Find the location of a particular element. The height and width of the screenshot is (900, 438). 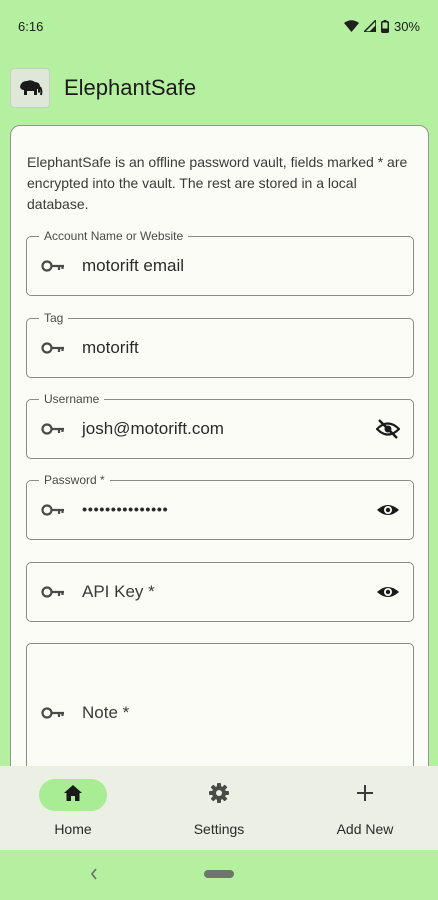

home-gesture-pill is located at coordinates (219, 874).